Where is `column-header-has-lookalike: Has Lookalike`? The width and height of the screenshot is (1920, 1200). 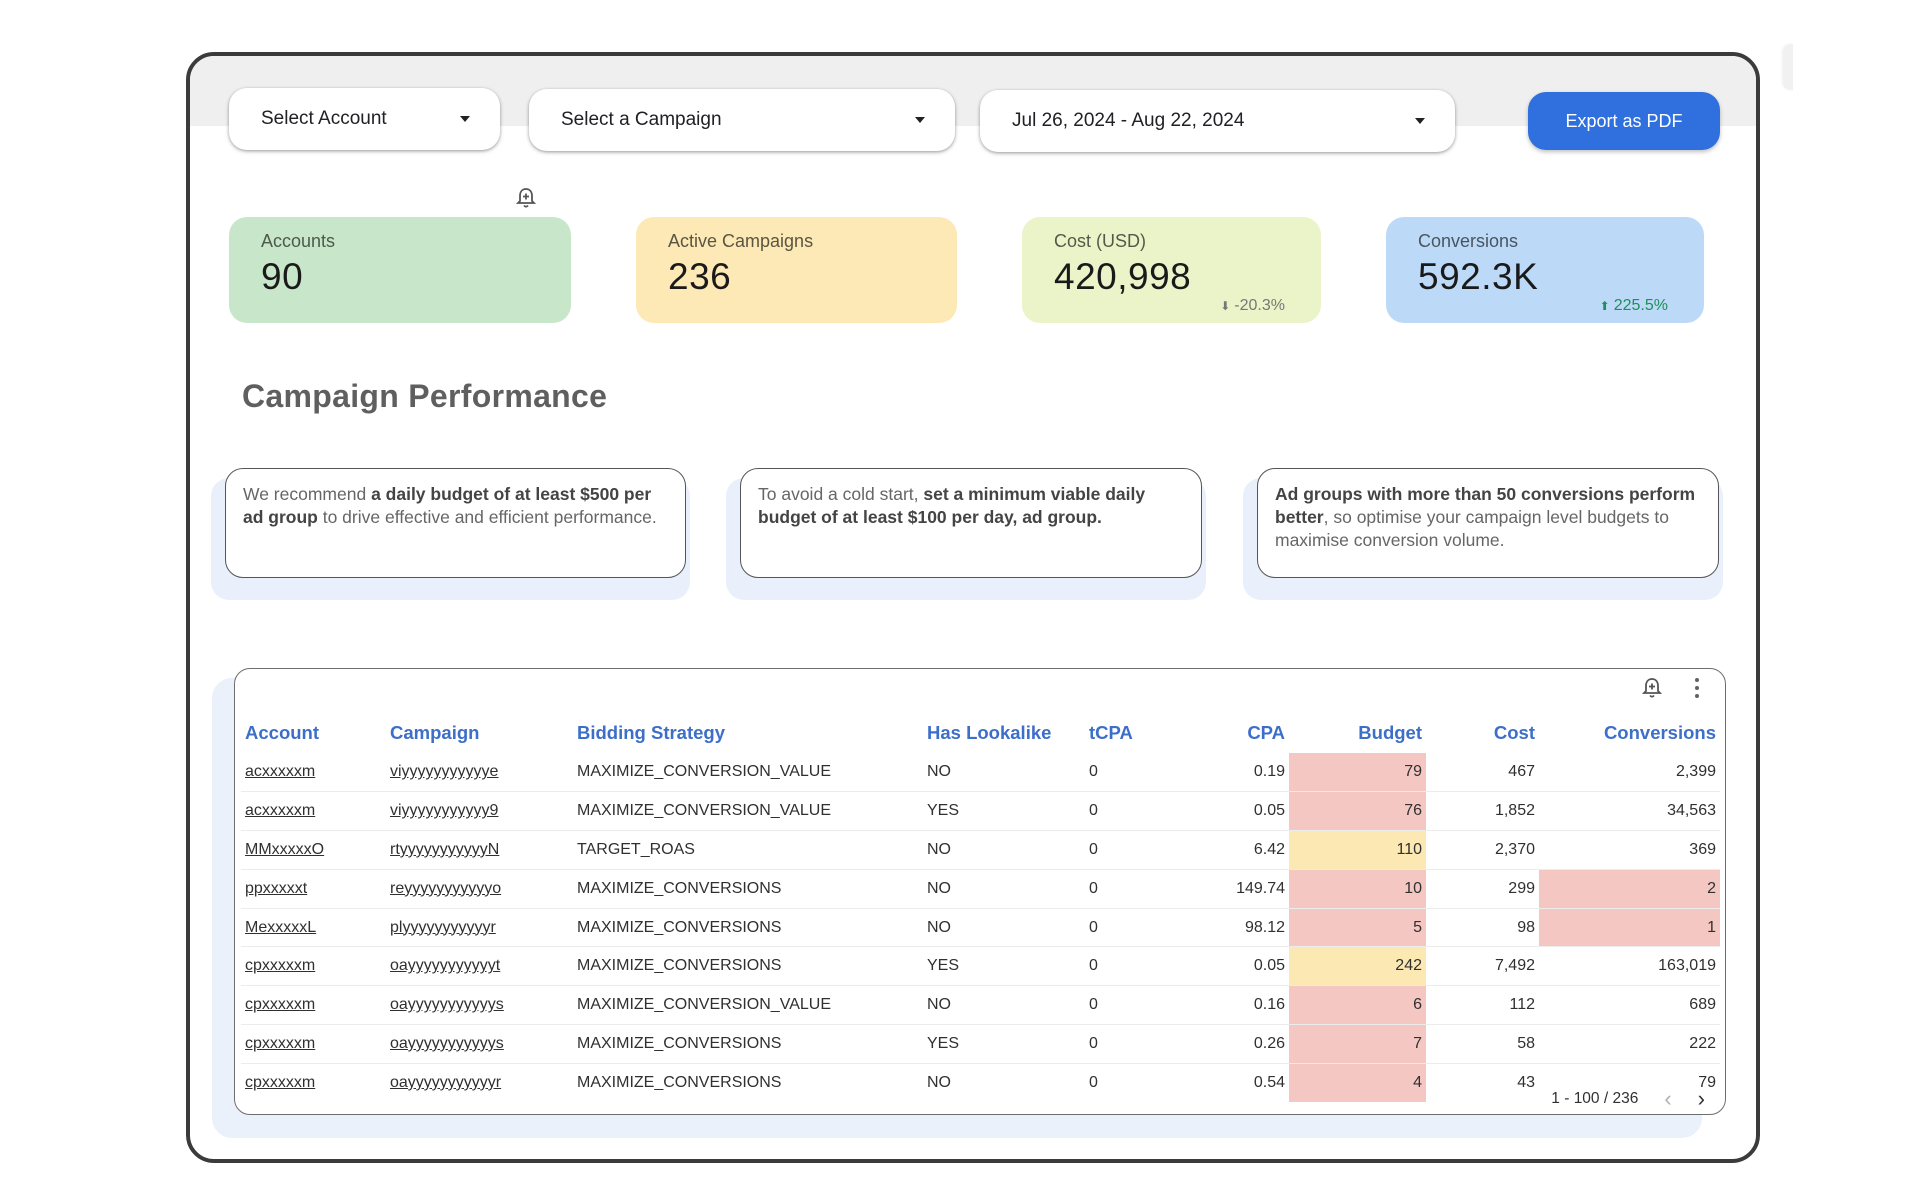
column-header-has-lookalike: Has Lookalike is located at coordinates (1004, 733).